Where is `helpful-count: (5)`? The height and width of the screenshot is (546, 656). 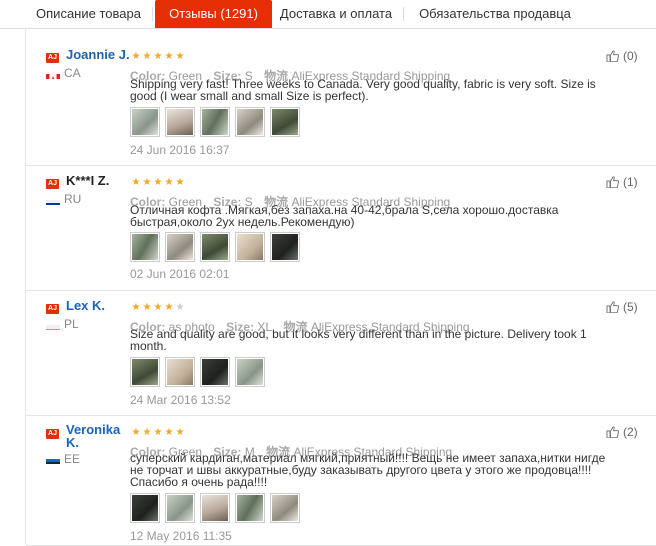 helpful-count: (5) is located at coordinates (630, 307).